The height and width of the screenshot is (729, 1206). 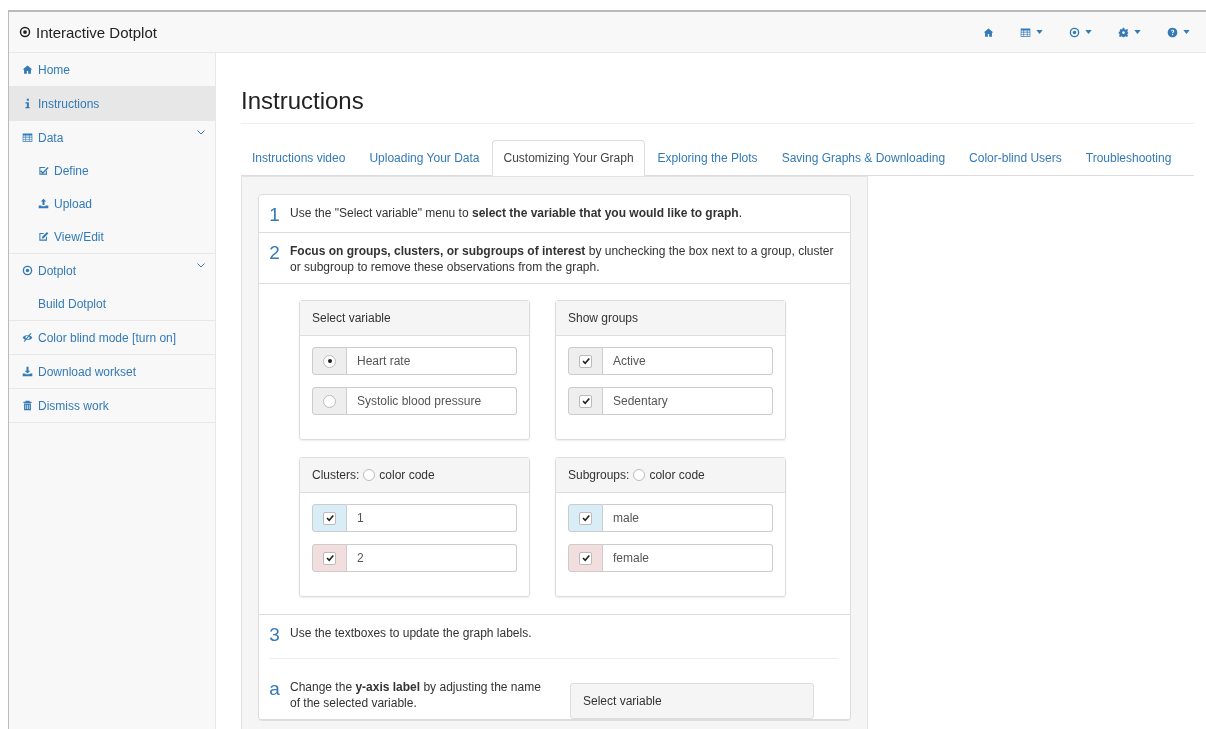 What do you see at coordinates (351, 318) in the screenshot?
I see `panel-title: Select variable` at bounding box center [351, 318].